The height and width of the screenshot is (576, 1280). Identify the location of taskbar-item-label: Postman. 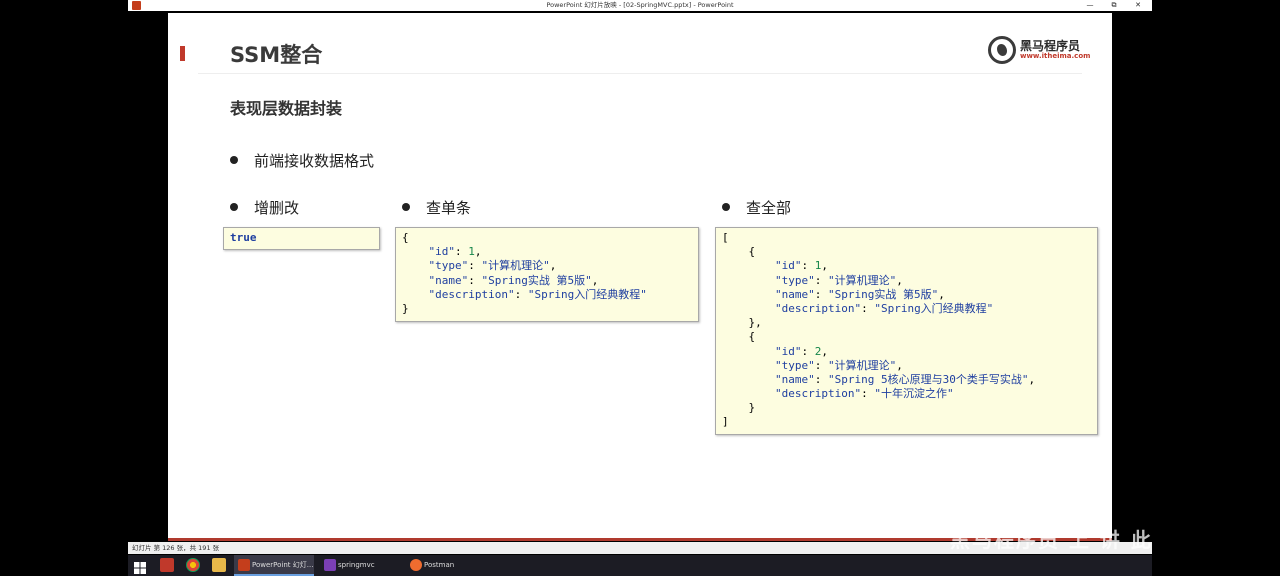
(439, 565).